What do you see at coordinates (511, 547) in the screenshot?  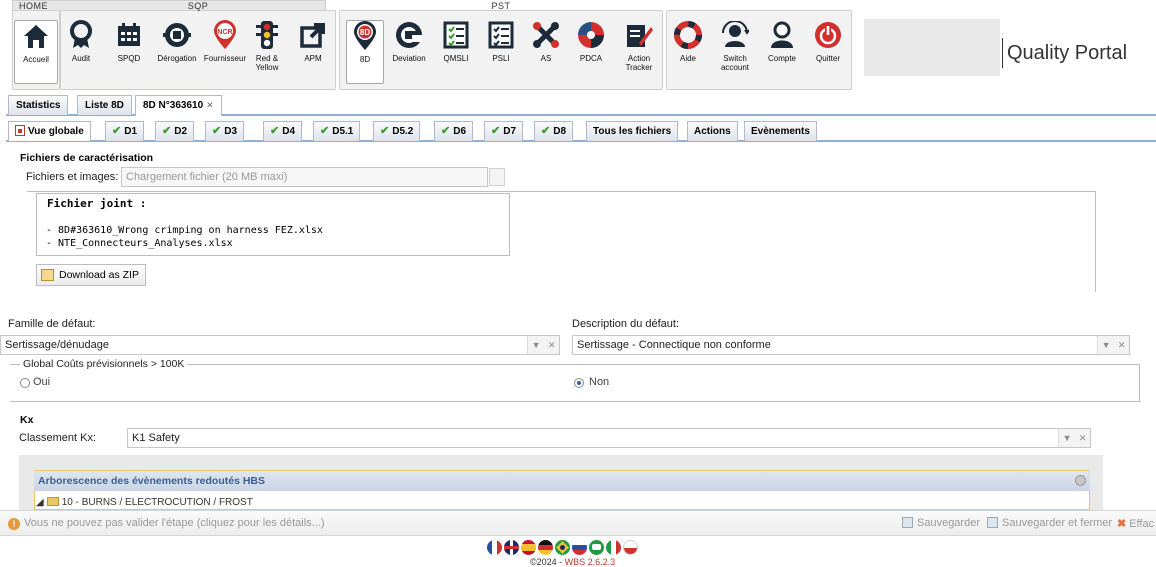 I see `flag-uk-icon` at bounding box center [511, 547].